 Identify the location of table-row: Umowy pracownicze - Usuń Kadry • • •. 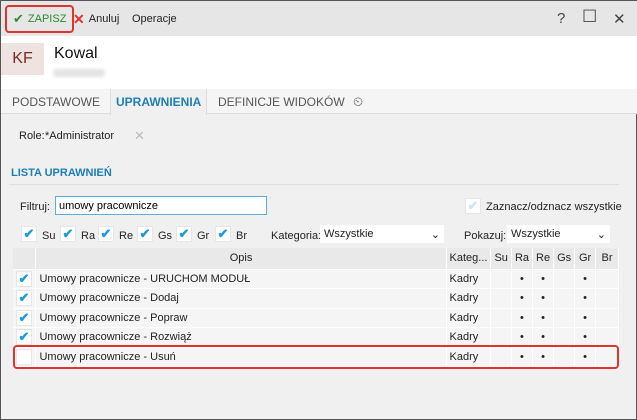
(316, 357).